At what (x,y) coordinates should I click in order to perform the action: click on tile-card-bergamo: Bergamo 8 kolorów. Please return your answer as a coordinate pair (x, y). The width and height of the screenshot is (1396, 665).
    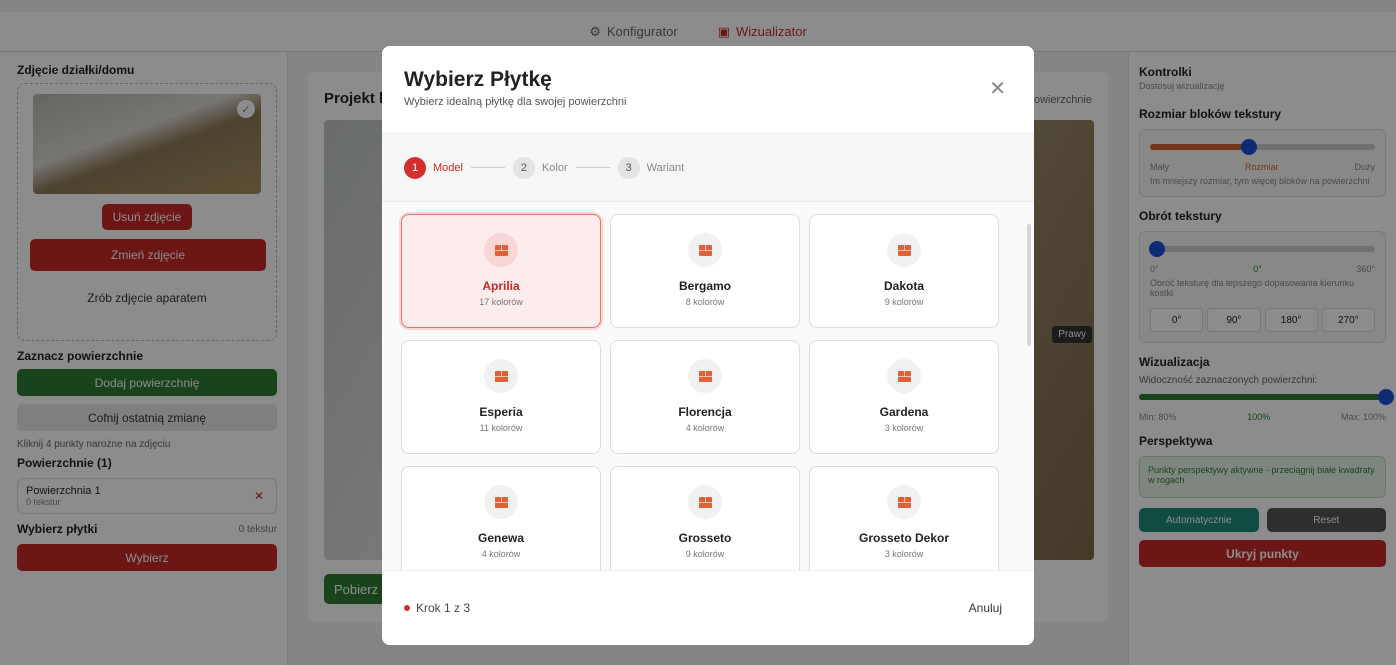
    Looking at the image, I should click on (705, 271).